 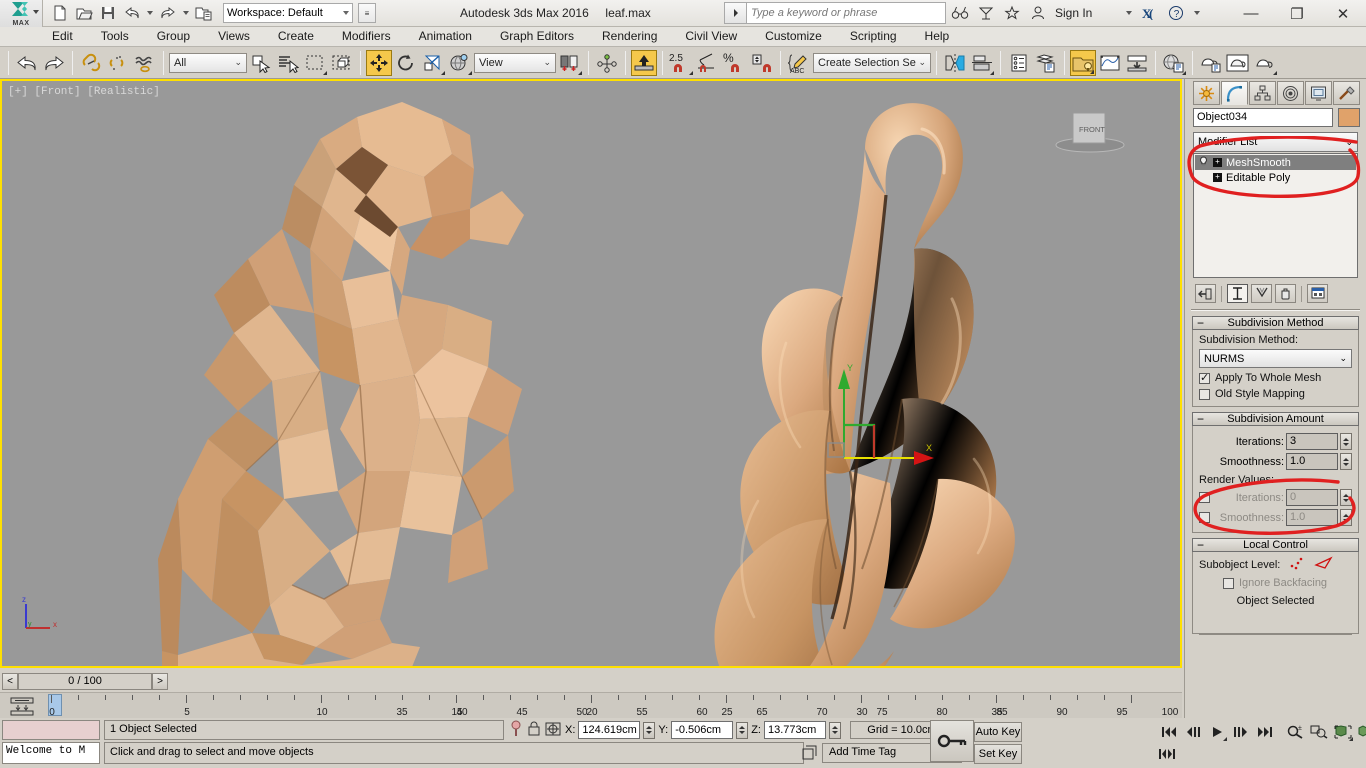 I want to click on configure-modifier-sets-button, so click(x=1317, y=293).